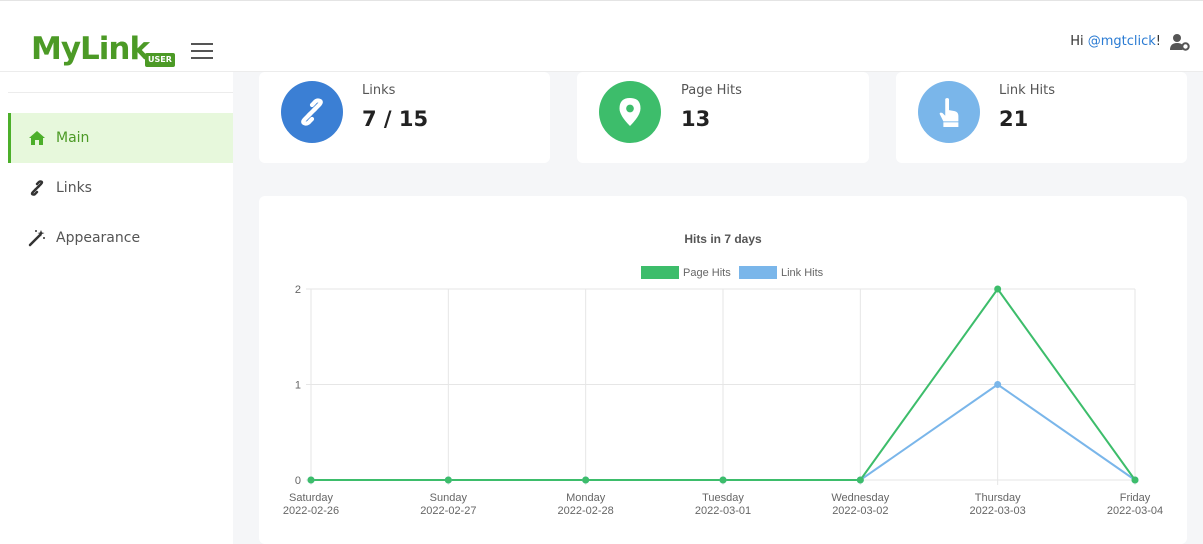 The width and height of the screenshot is (1203, 544). Describe the element at coordinates (1135, 511) in the screenshot. I see `x-tick-label: 2022-03-04` at that location.